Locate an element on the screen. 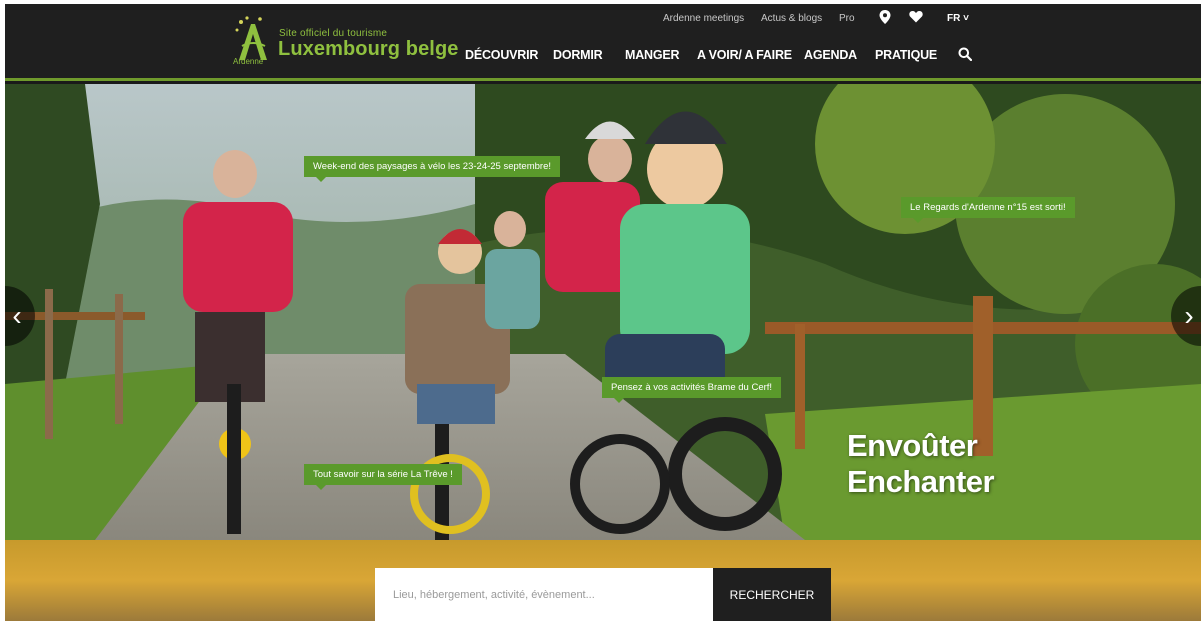 Image resolution: width=1204 pixels, height=621 pixels. hero-tag-treve: Tout savoir sur la série La Trêve ! is located at coordinates (383, 477).